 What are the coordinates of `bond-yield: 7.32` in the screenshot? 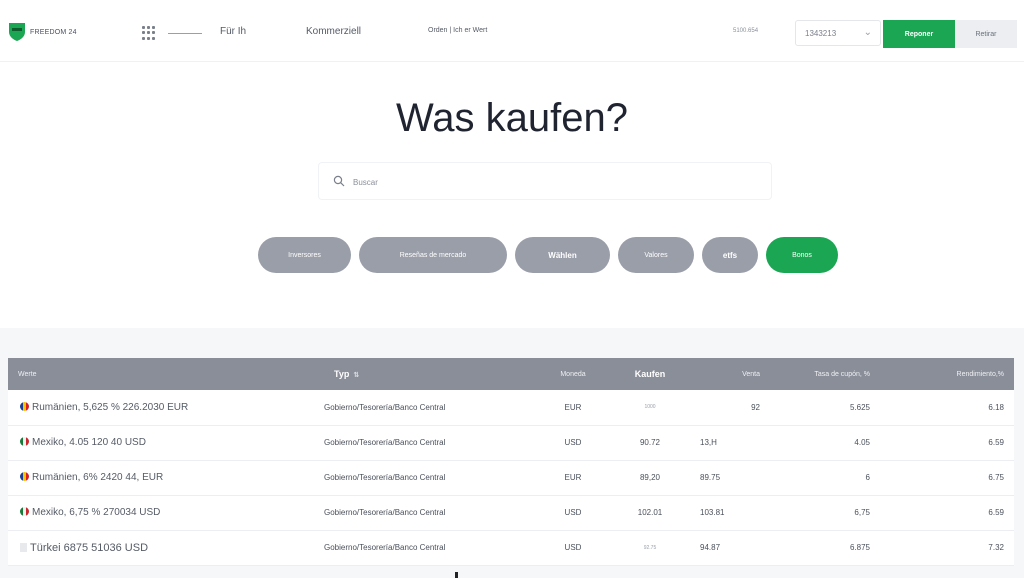 It's located at (996, 547).